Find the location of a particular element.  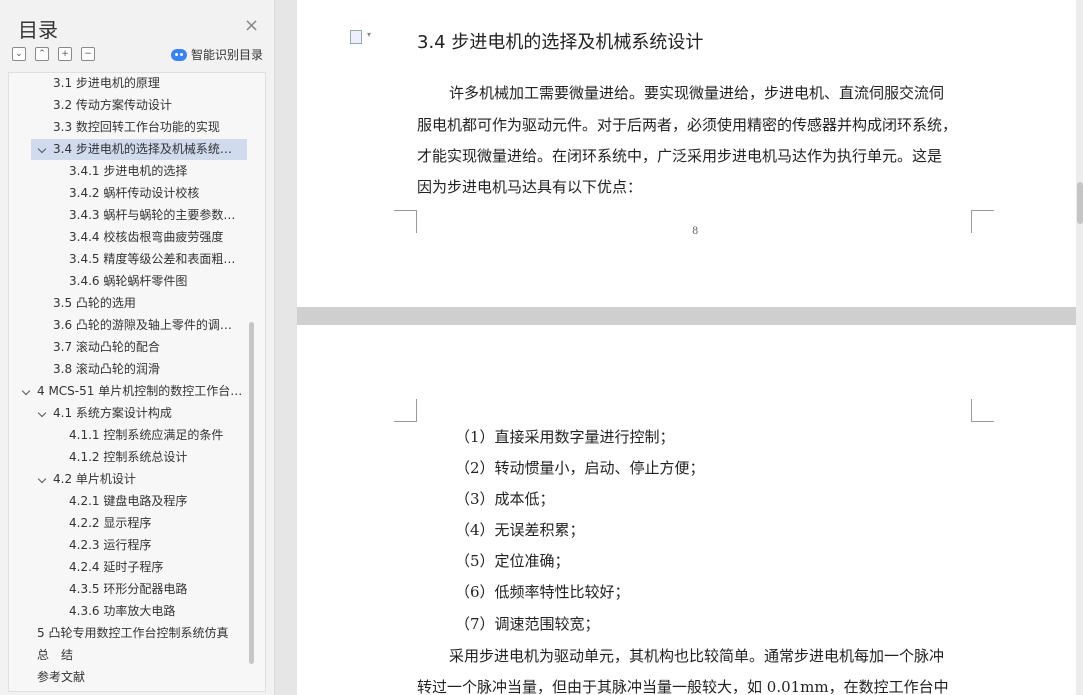

toc-item-label: 4.1.1 控制系统应满足的条件 is located at coordinates (146, 435).